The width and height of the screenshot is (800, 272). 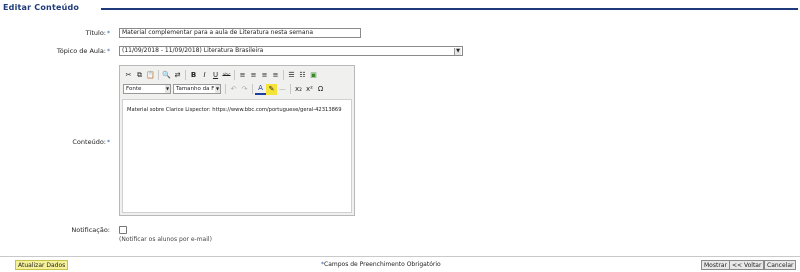 What do you see at coordinates (128, 75) in the screenshot?
I see `cut-icon: ✂` at bounding box center [128, 75].